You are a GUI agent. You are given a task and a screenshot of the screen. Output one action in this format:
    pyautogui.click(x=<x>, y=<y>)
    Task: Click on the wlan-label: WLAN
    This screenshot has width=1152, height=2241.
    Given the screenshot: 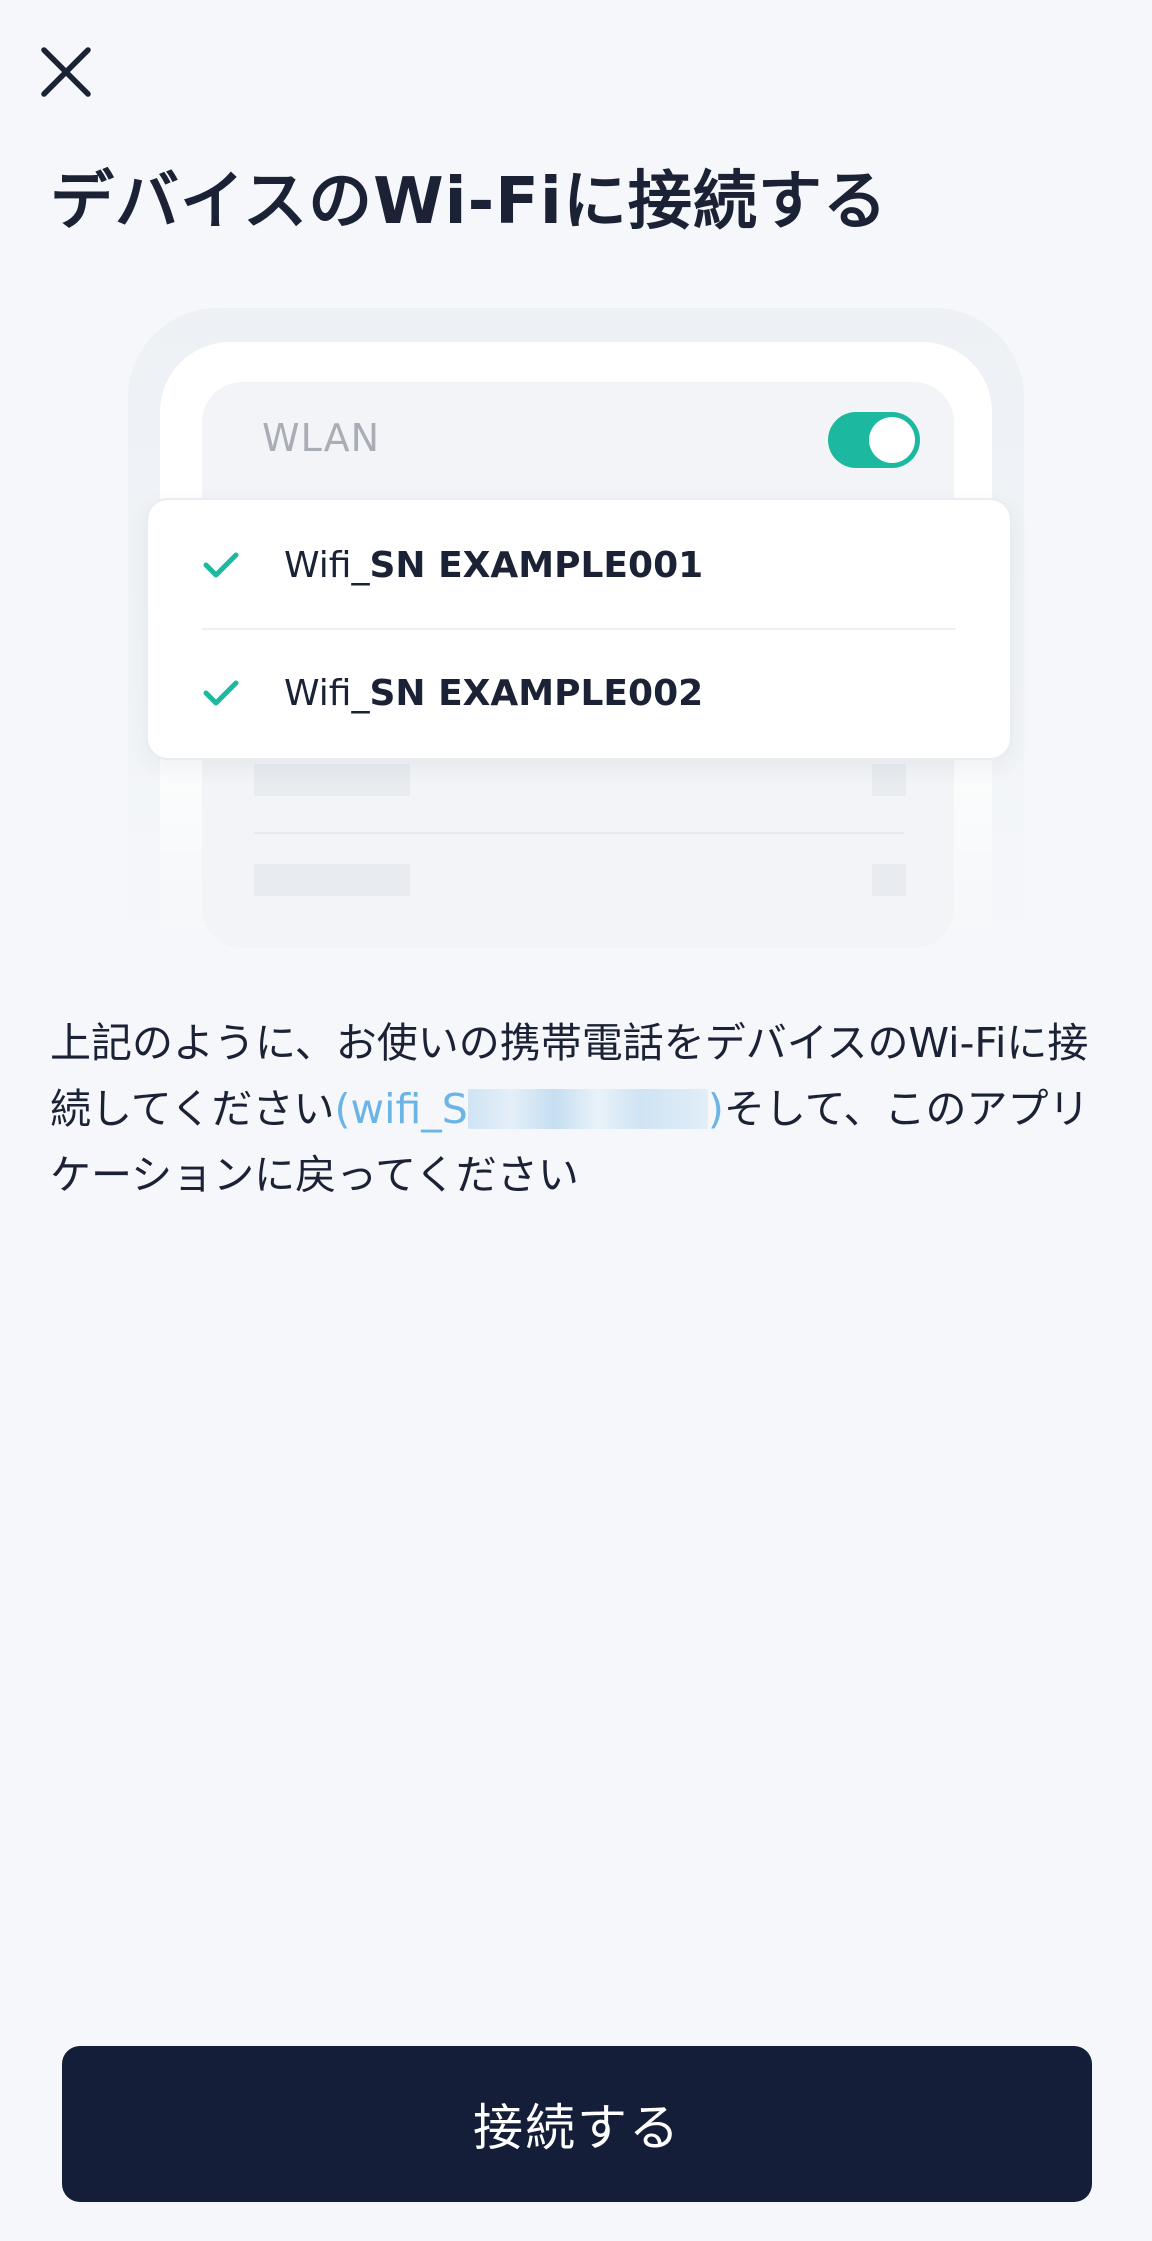 What is the action you would take?
    pyautogui.click(x=321, y=438)
    